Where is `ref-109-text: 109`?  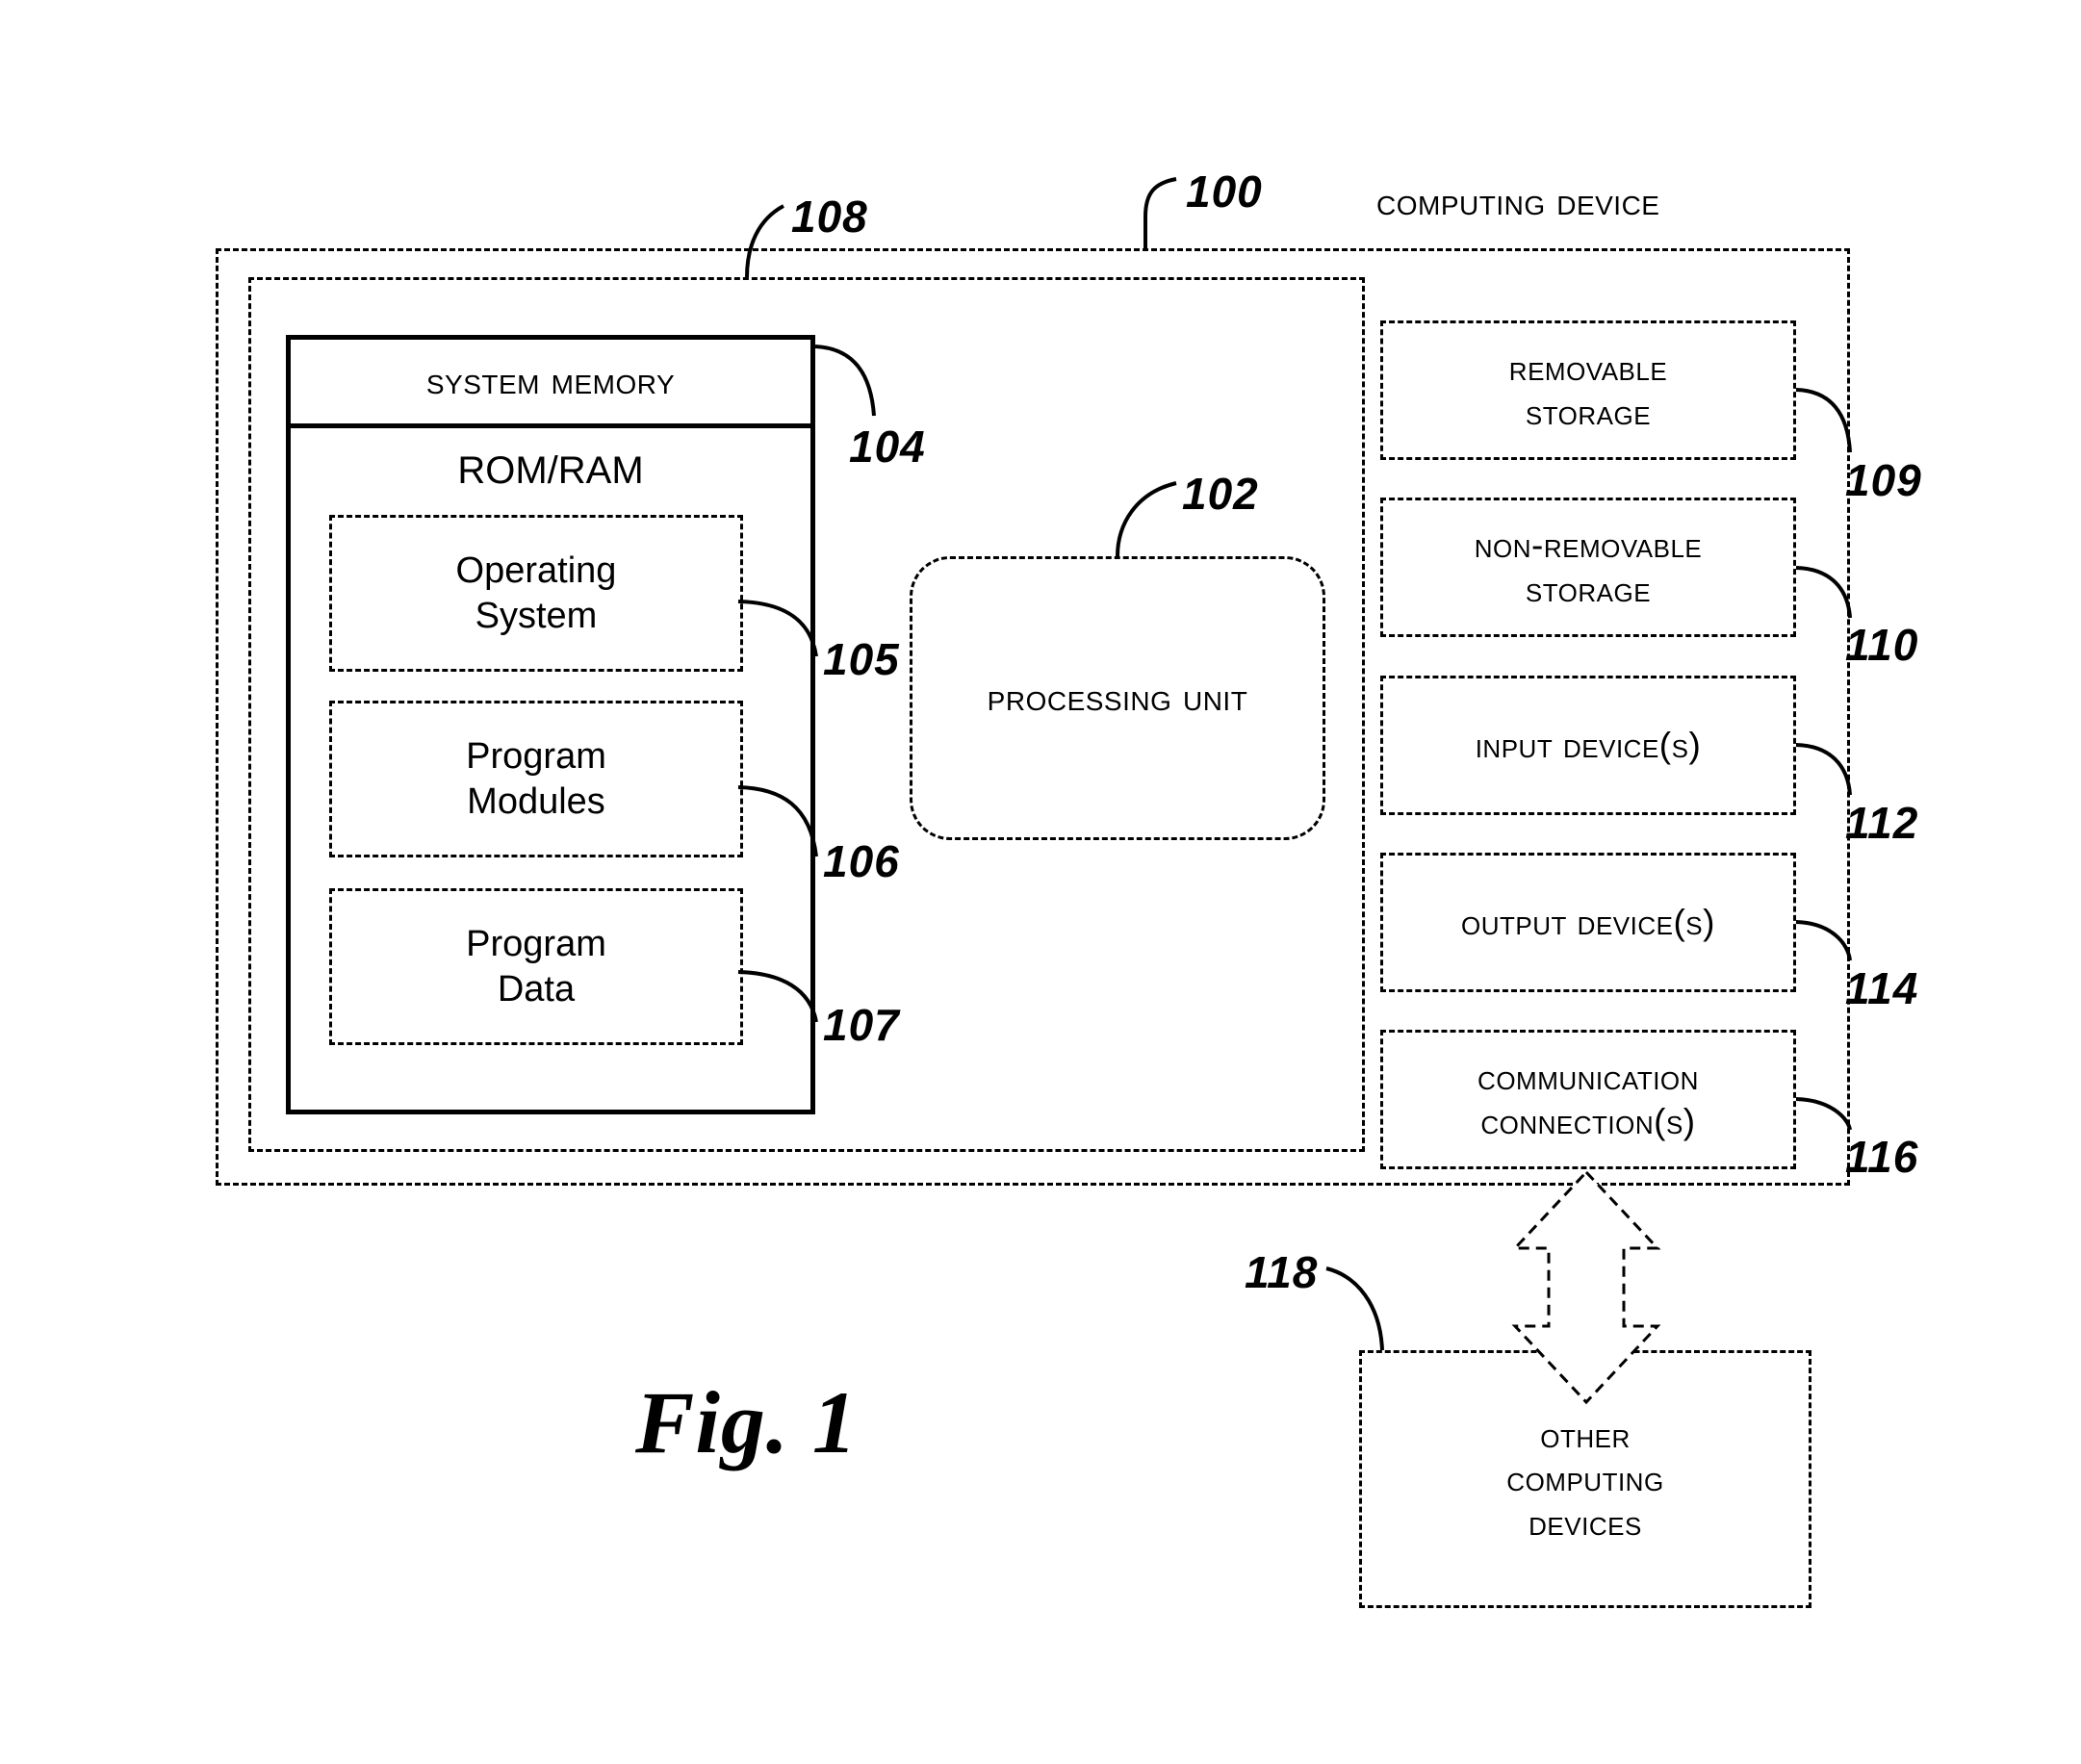
ref-109-text: 109 is located at coordinates (1883, 480).